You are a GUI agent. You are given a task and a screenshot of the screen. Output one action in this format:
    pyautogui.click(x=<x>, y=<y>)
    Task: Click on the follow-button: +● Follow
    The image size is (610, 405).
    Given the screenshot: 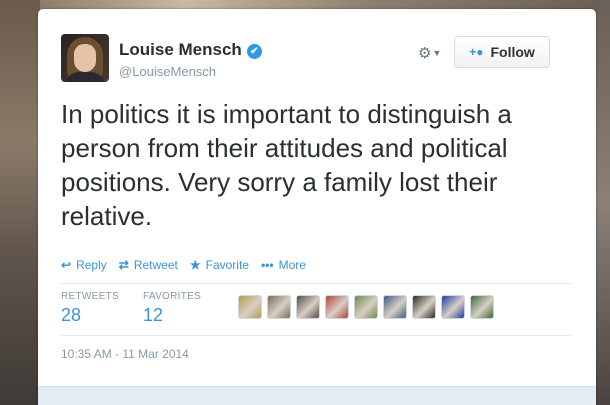 What is the action you would take?
    pyautogui.click(x=502, y=52)
    